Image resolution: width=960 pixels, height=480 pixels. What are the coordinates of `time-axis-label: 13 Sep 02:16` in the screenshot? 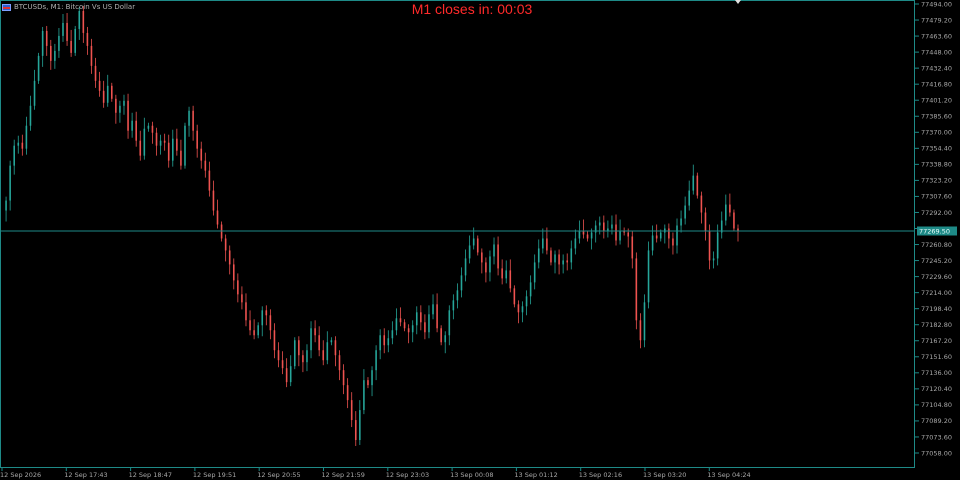 It's located at (600, 475).